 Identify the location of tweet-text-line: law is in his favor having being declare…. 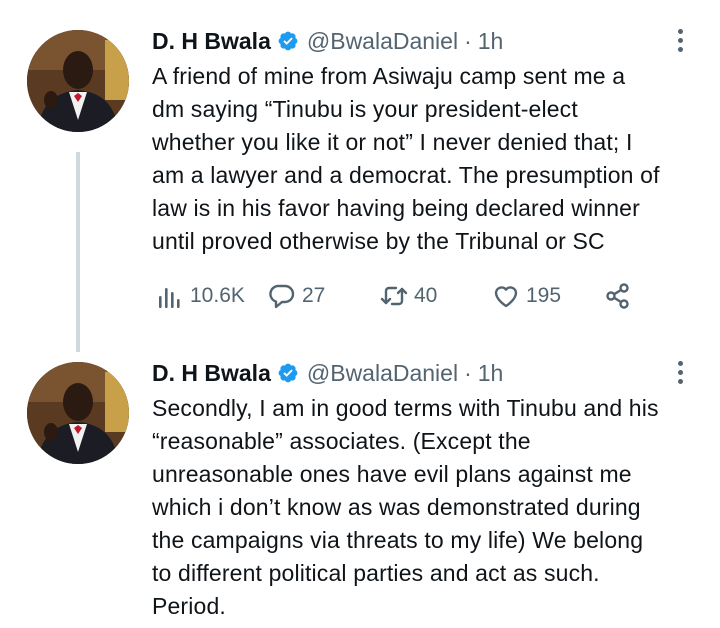
(396, 208).